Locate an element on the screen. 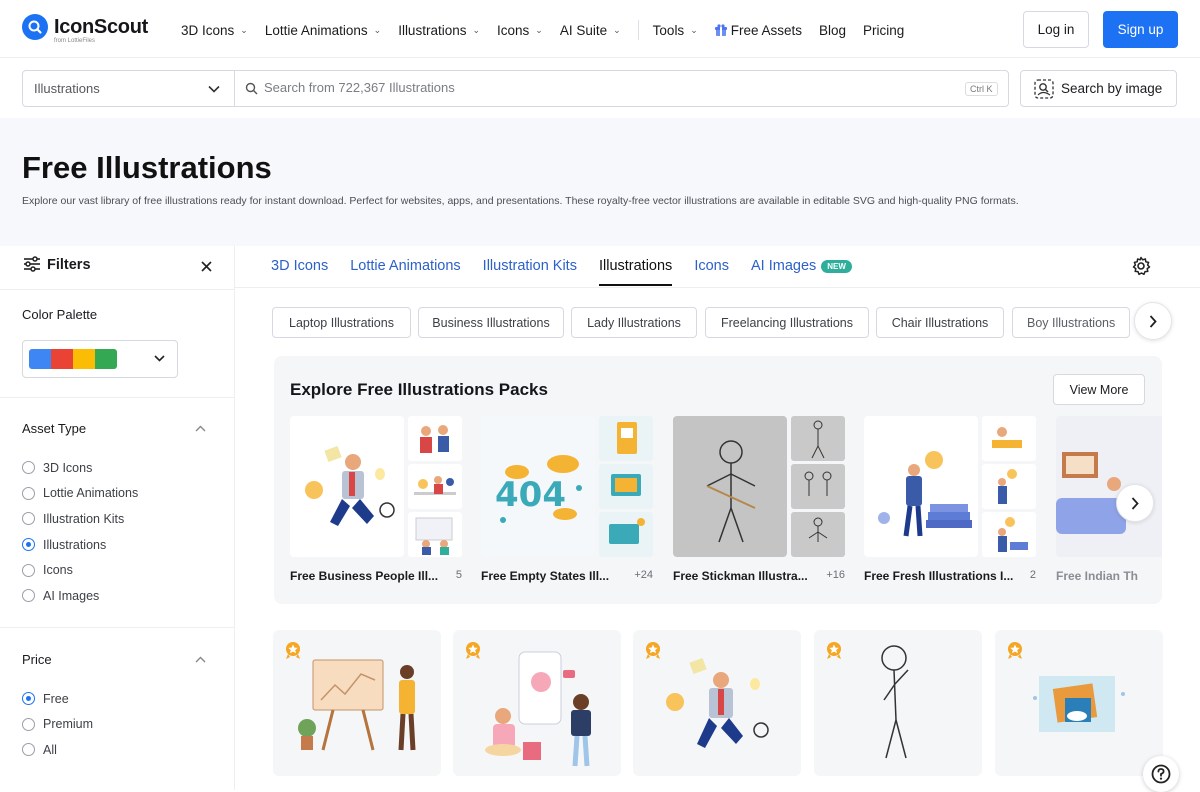  tab-3d-icons: 3D Icons is located at coordinates (299, 272).